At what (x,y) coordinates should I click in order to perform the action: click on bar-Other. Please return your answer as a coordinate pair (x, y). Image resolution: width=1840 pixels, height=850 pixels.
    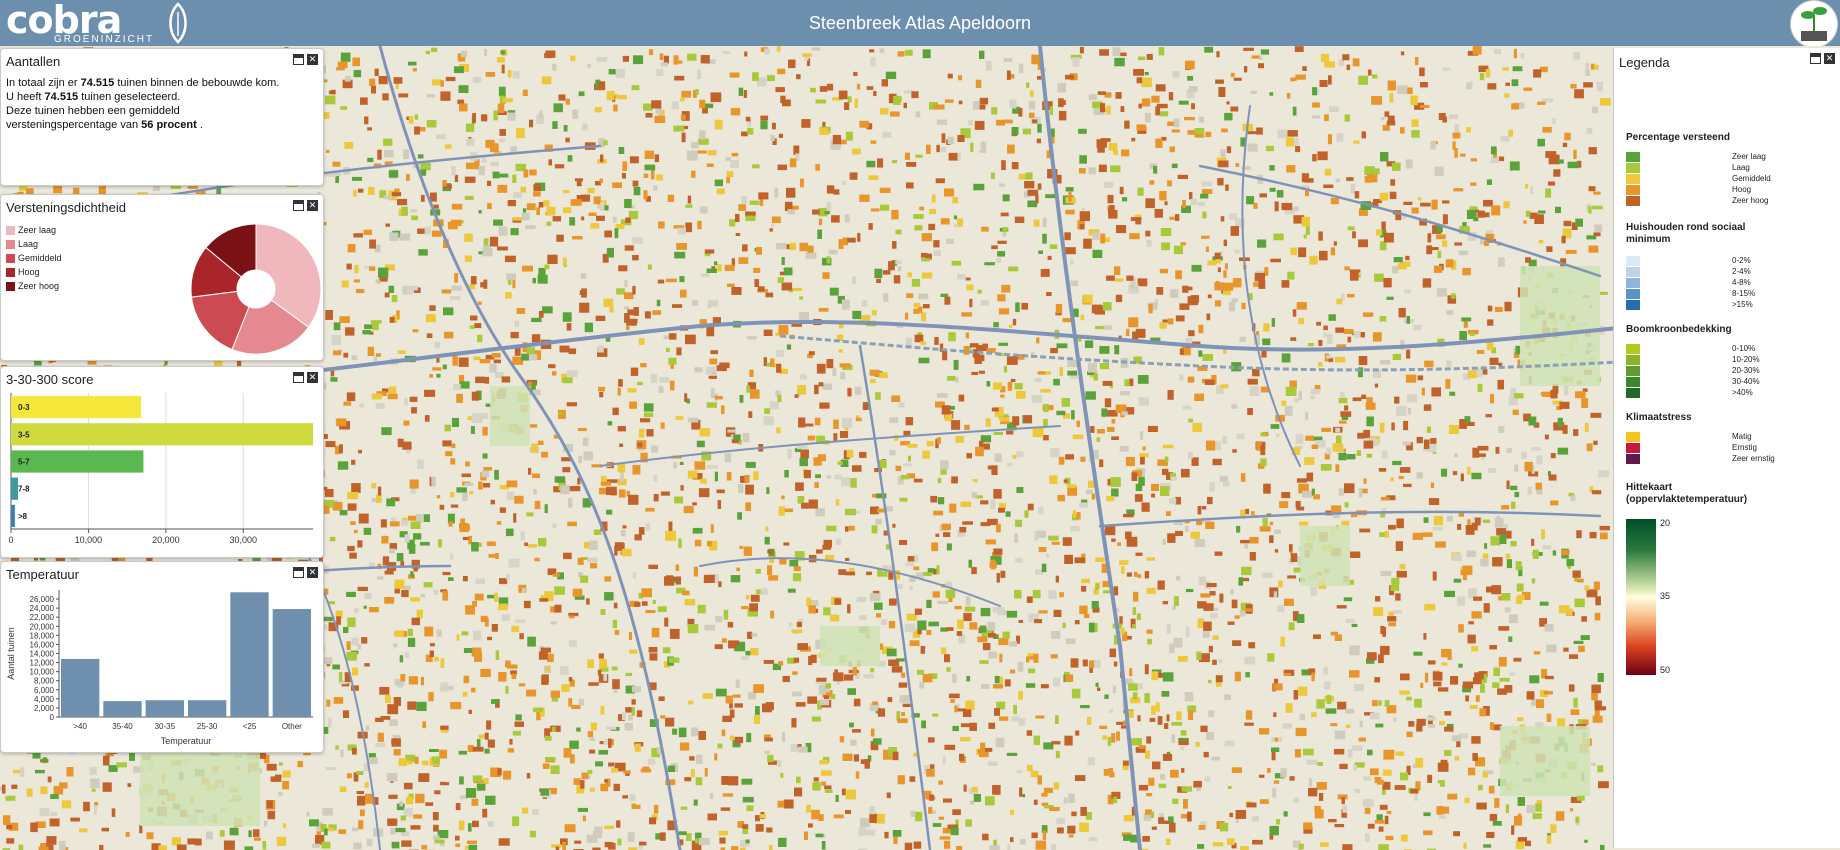
    Looking at the image, I should click on (291, 663).